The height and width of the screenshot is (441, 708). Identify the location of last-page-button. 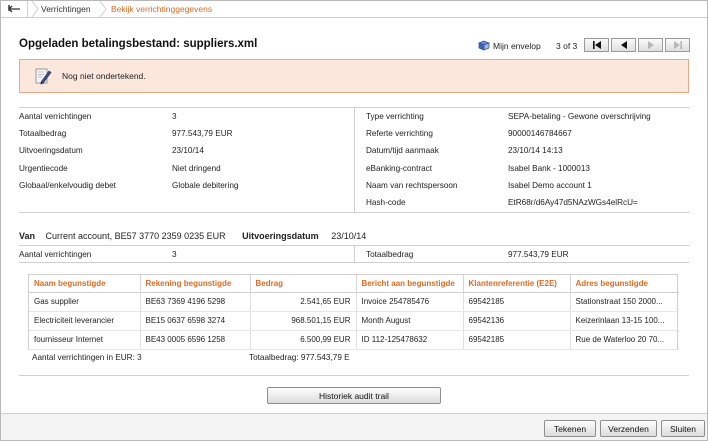
(677, 45).